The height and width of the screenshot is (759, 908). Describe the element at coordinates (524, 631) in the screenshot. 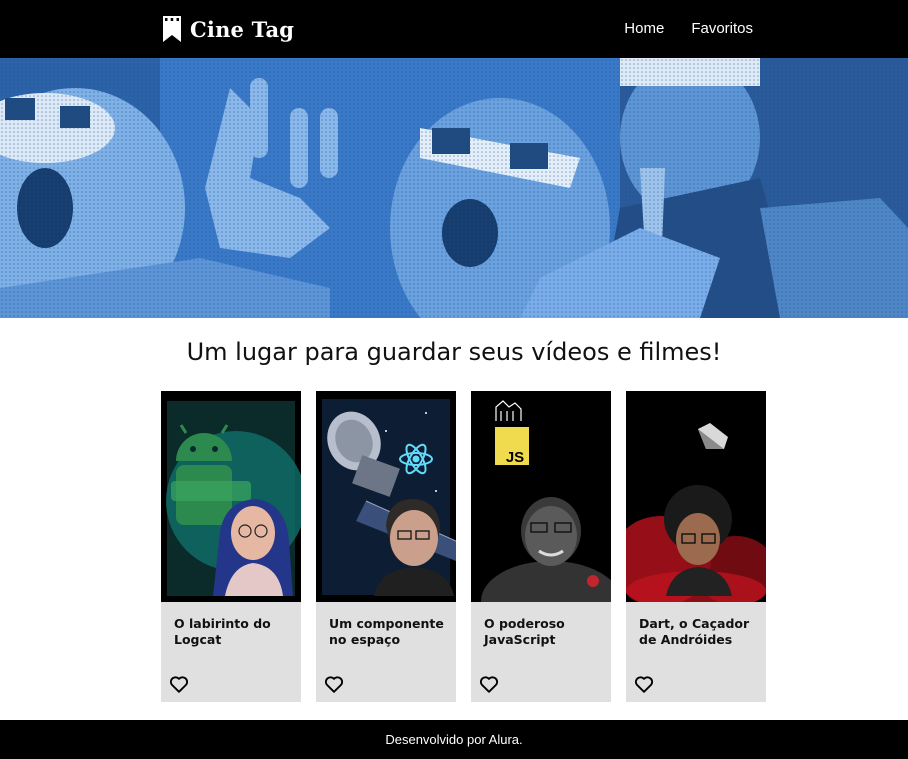

I see `video-title: O poderoso JavaScript` at that location.